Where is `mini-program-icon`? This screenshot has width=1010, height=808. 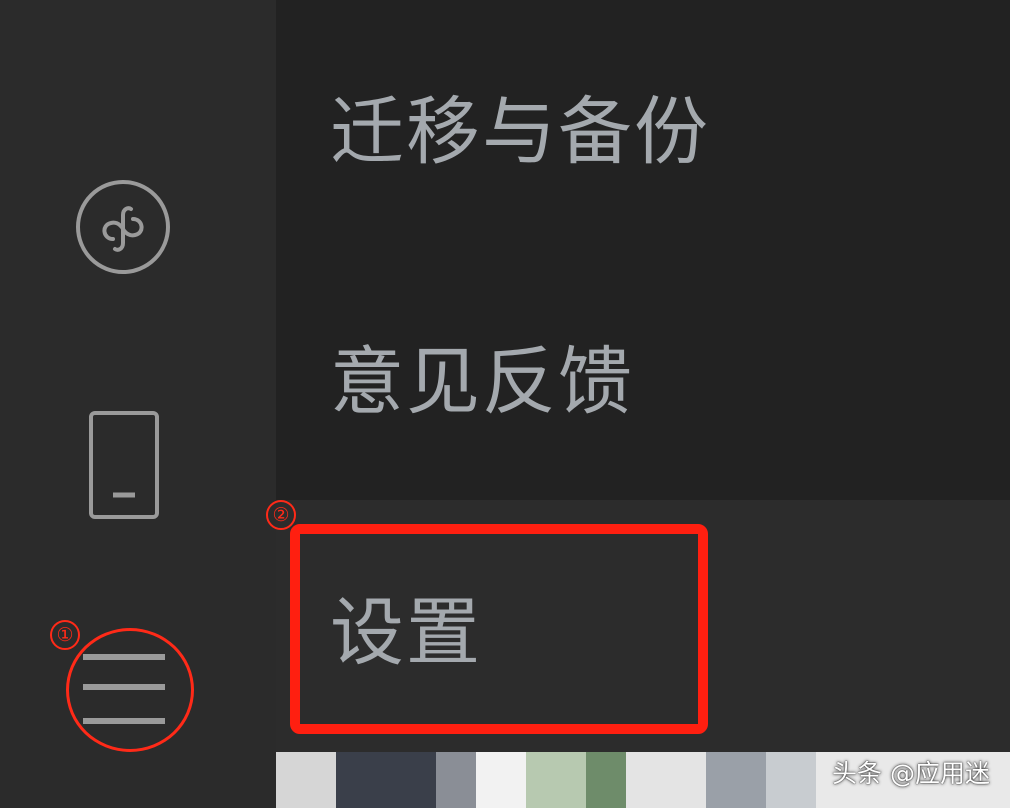
mini-program-icon is located at coordinates (123, 227).